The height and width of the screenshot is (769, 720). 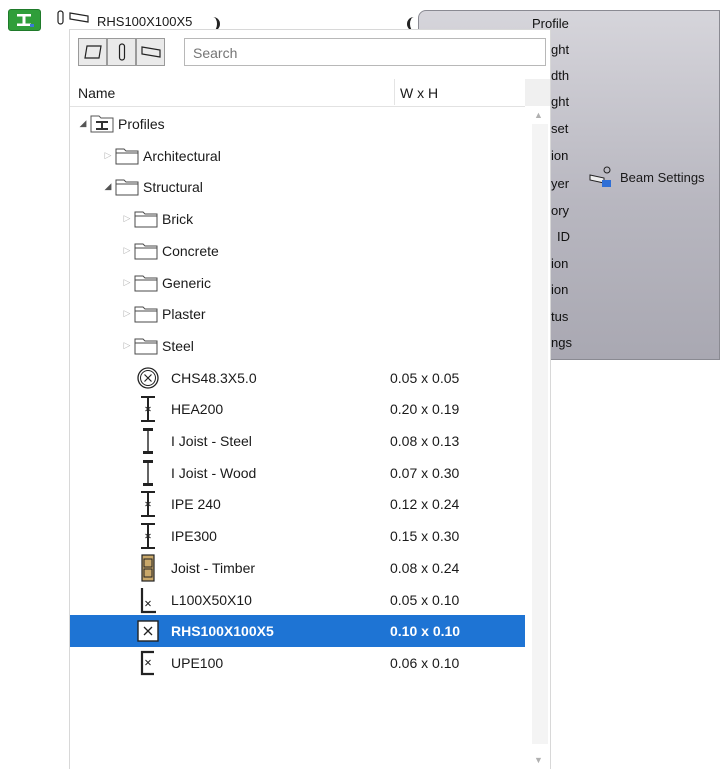 I want to click on search-input, so click(x=363, y=53).